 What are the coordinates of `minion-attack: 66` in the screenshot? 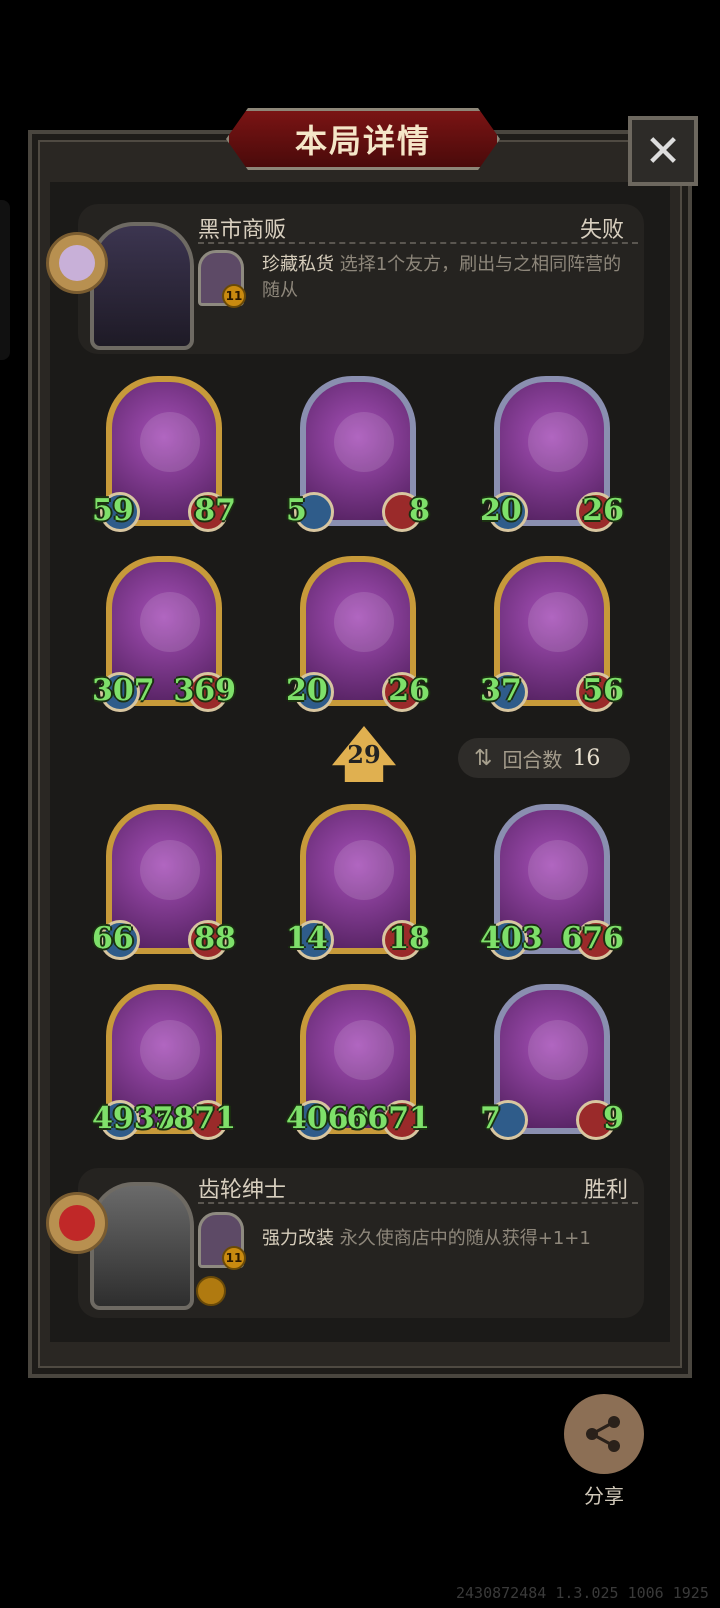 It's located at (113, 938).